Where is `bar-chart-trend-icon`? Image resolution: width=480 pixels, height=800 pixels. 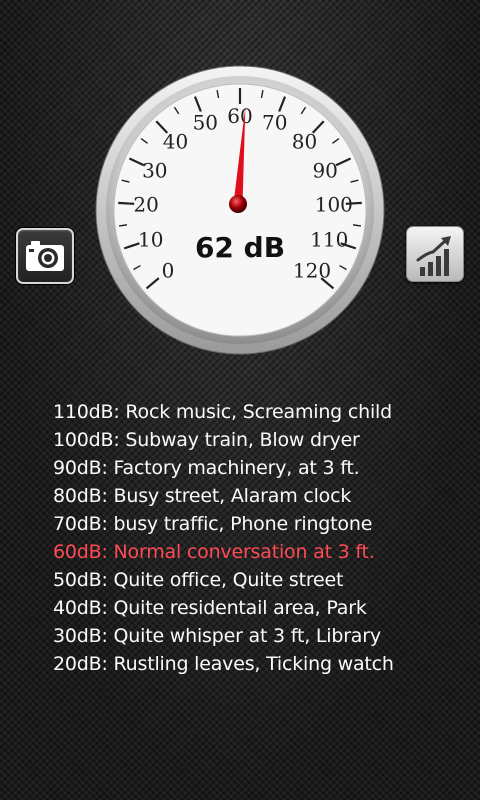 bar-chart-trend-icon is located at coordinates (433, 256).